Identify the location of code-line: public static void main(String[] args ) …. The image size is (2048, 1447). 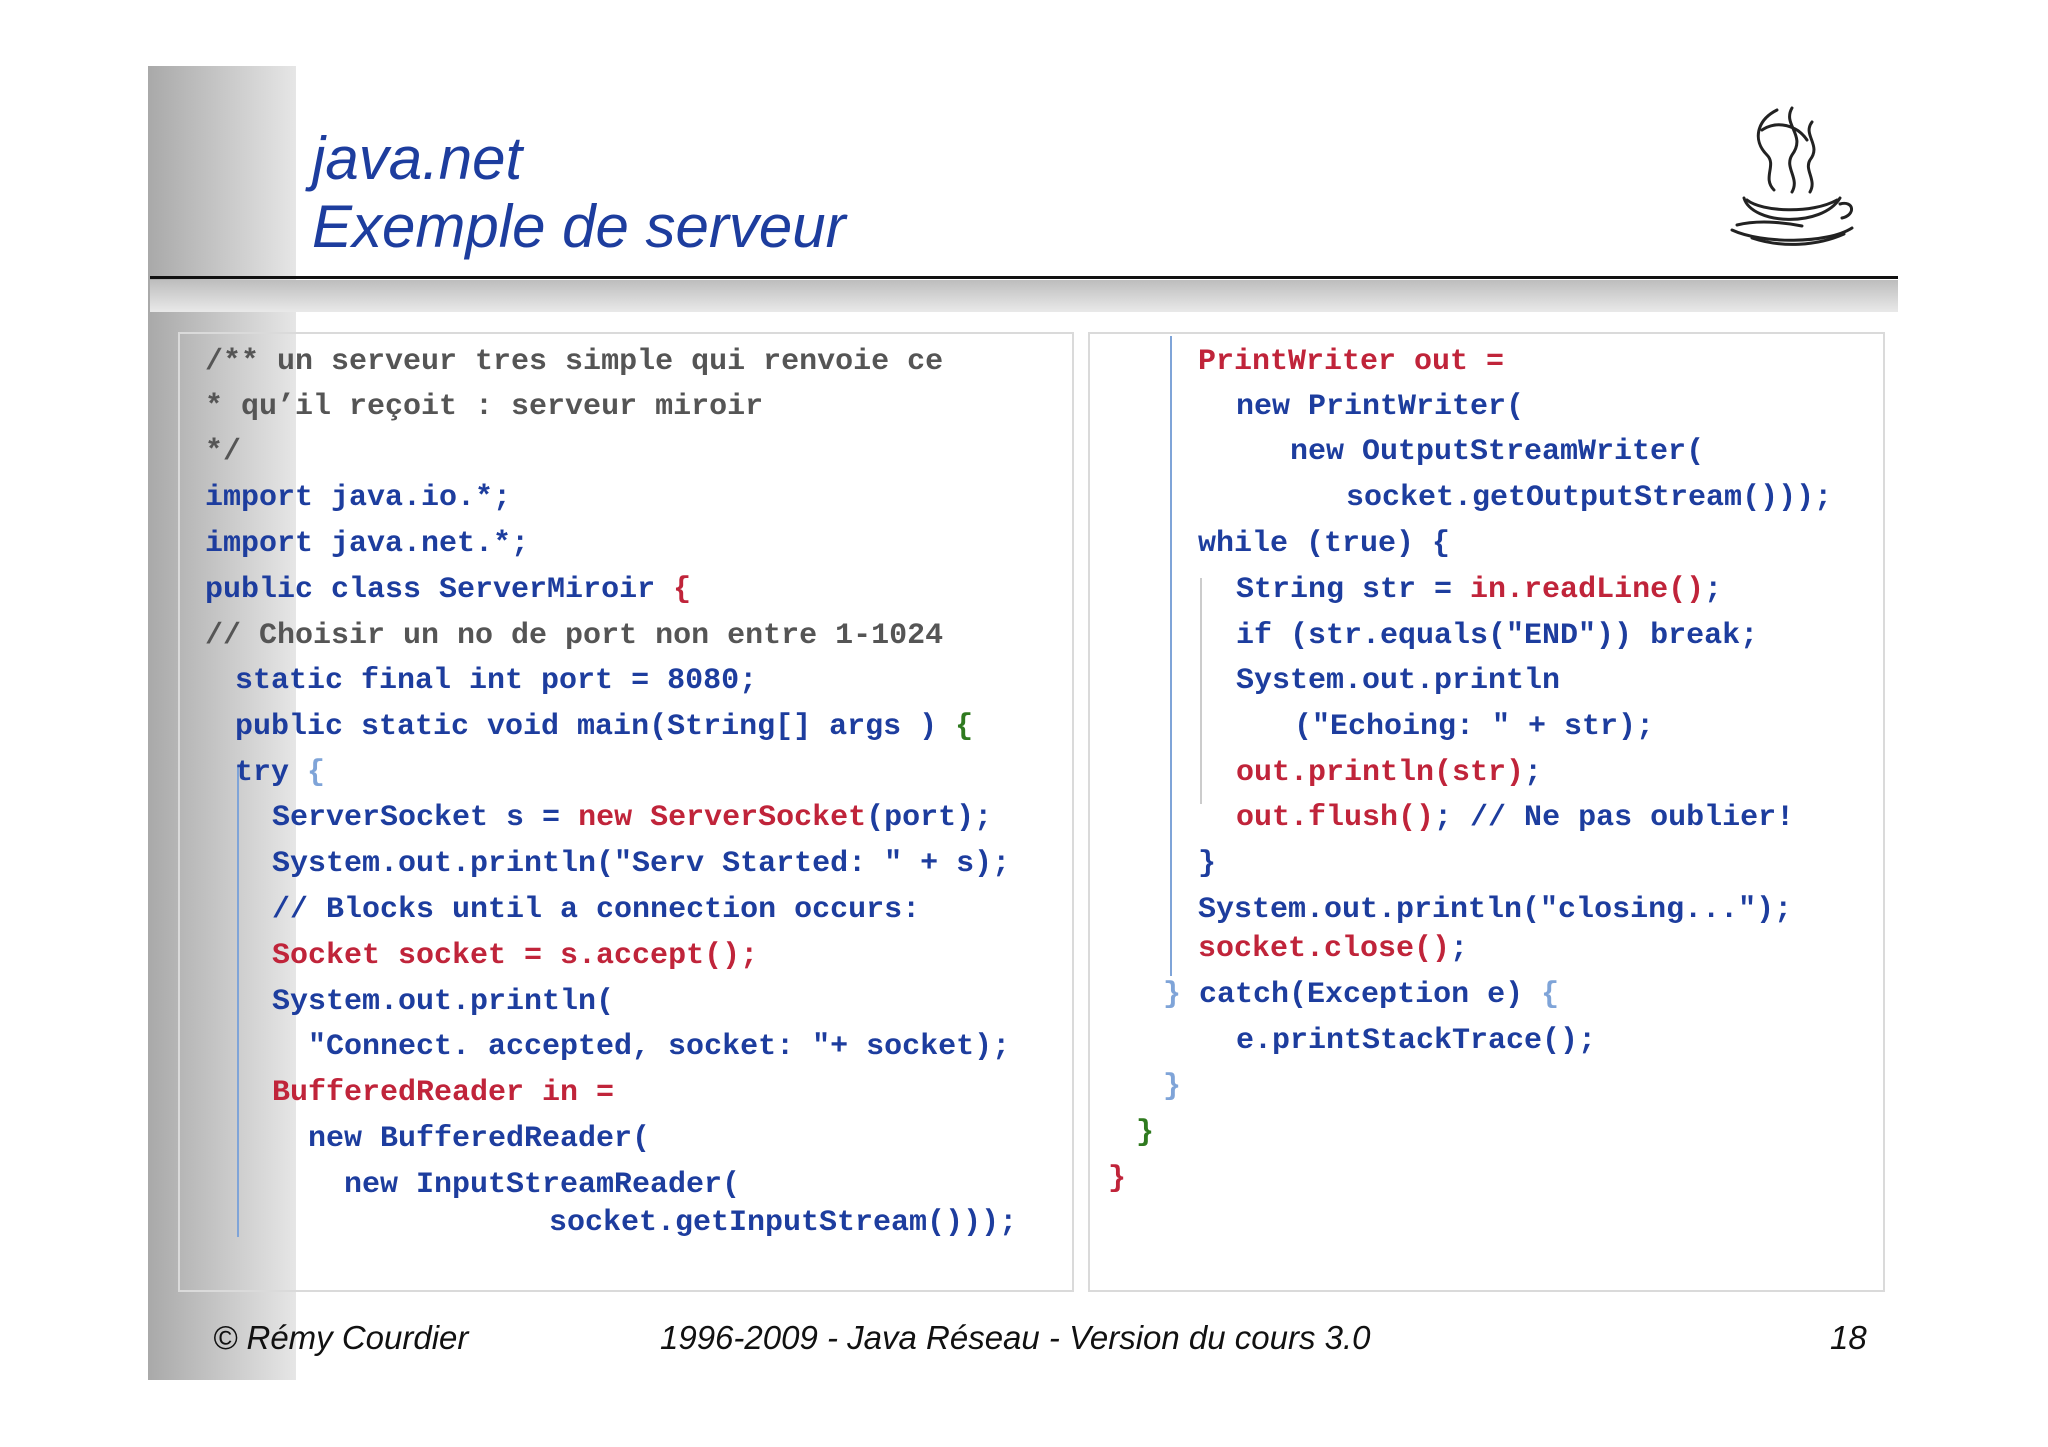
(604, 727).